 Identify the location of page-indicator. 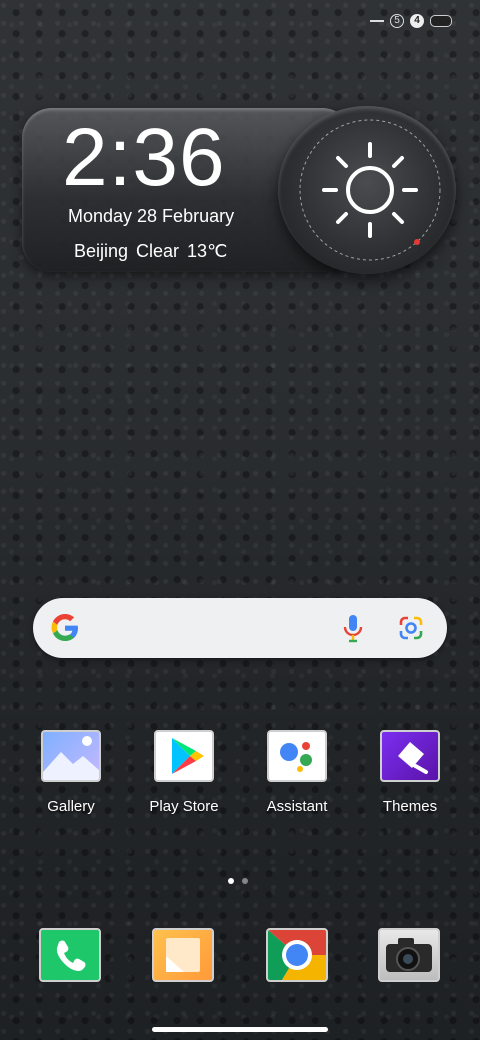
(238, 881).